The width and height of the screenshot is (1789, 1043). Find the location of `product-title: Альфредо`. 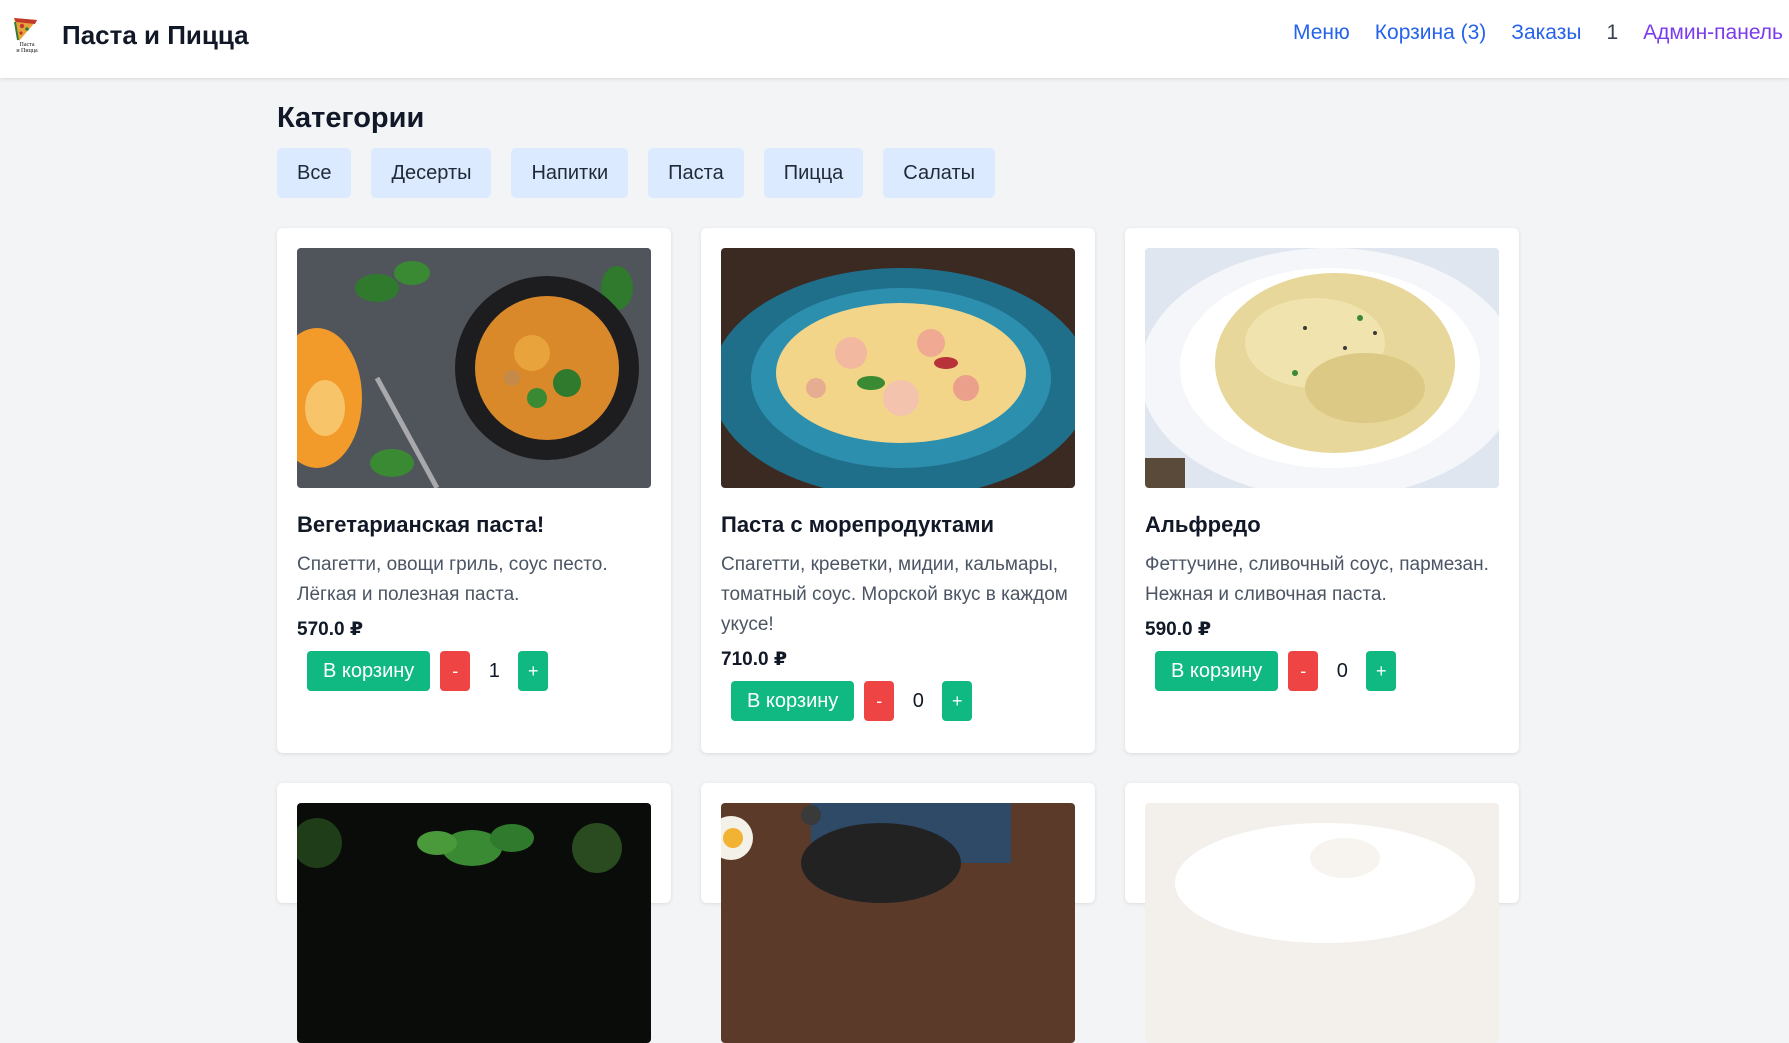

product-title: Альфредо is located at coordinates (1203, 524).